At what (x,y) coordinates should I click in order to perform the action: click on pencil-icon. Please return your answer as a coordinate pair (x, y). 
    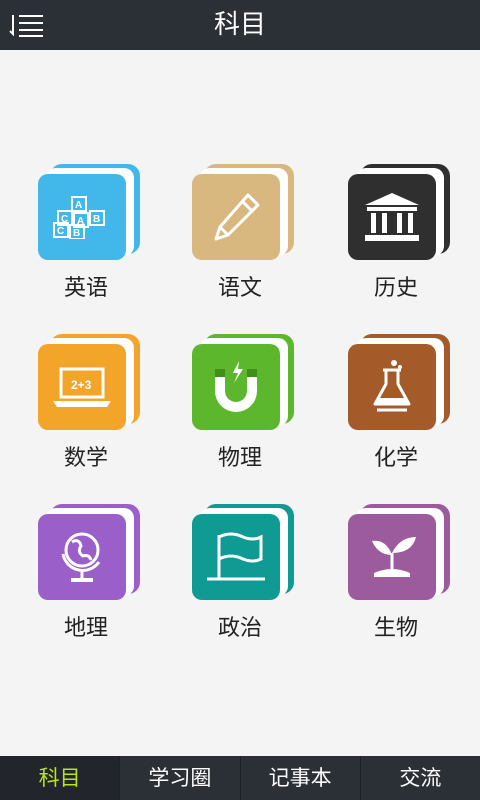
    Looking at the image, I should click on (237, 217).